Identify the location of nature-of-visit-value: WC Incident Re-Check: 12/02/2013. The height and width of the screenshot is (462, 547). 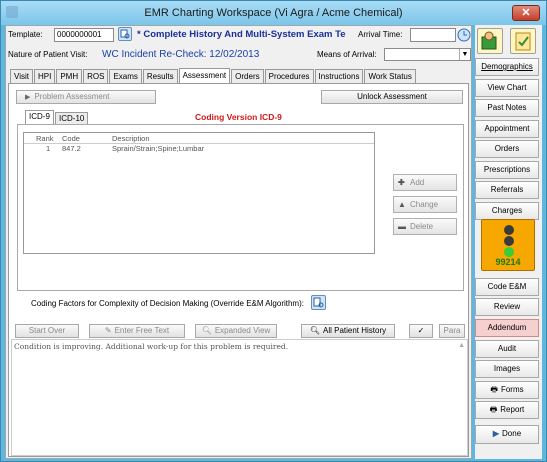
(181, 54).